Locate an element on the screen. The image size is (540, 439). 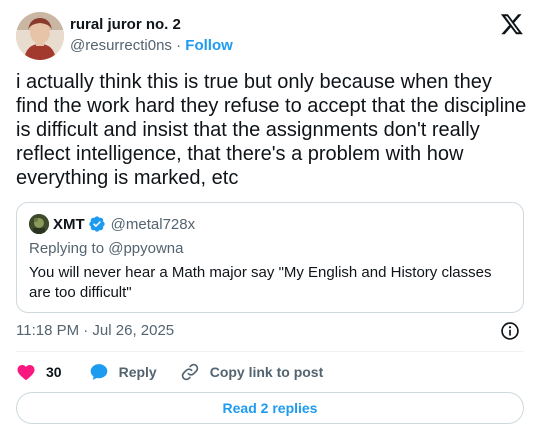
author-handle-line: @resurrecti0ns · Follow is located at coordinates (151, 46).